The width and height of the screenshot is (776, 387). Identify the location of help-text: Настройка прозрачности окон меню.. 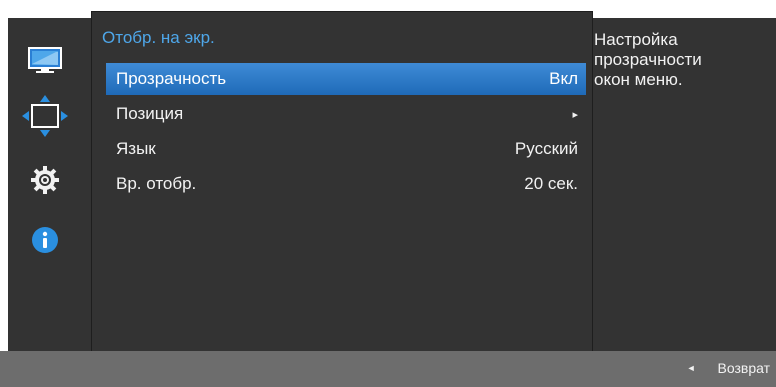
(678, 60).